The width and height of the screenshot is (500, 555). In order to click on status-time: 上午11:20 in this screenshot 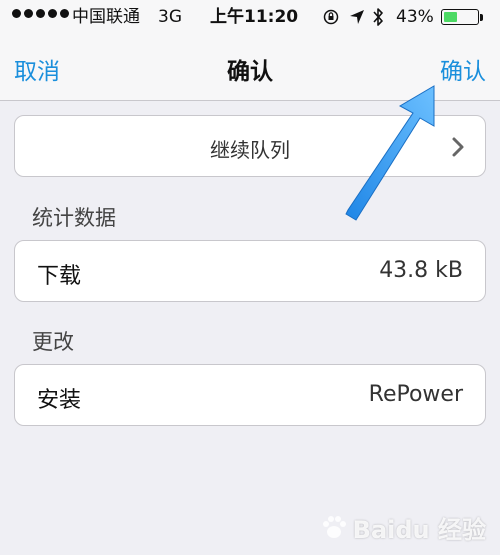, I will do `click(254, 17)`.